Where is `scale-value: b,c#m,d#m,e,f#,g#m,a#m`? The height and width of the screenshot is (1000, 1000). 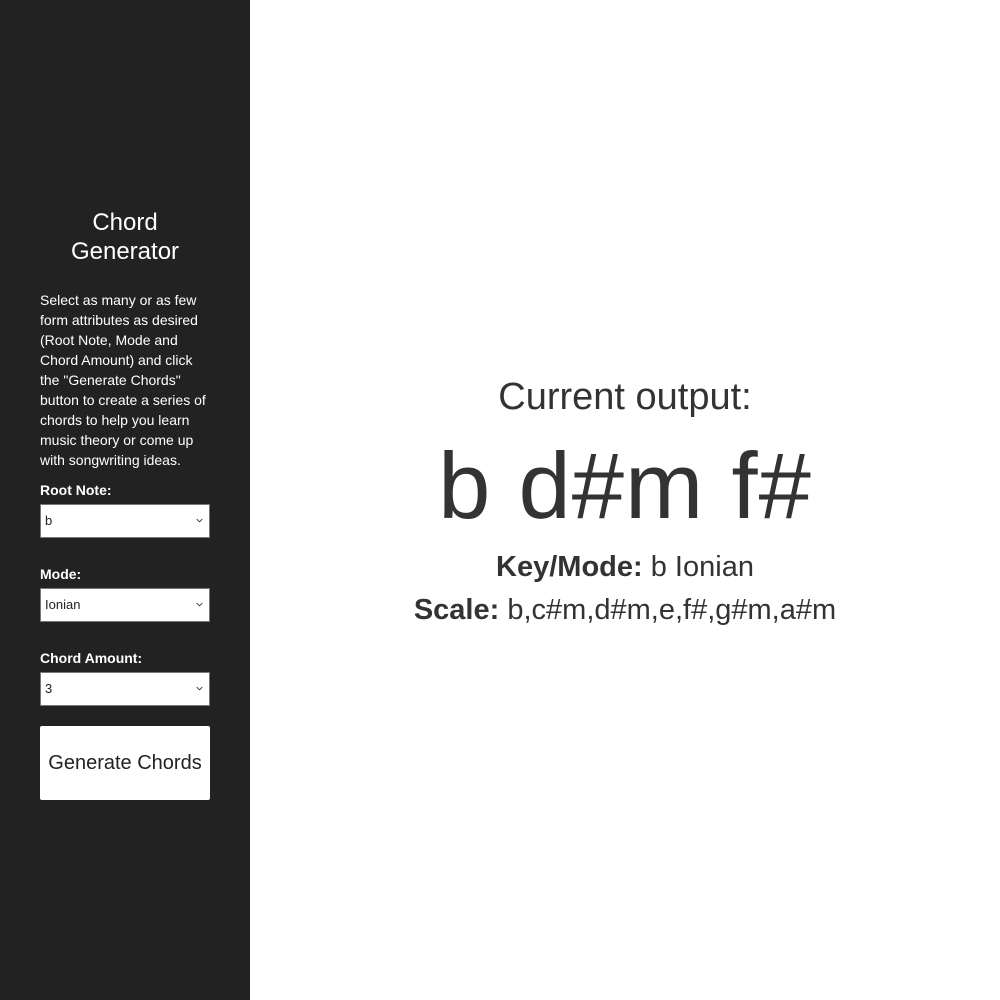
scale-value: b,c#m,d#m,e,f#,g#m,a#m is located at coordinates (672, 610).